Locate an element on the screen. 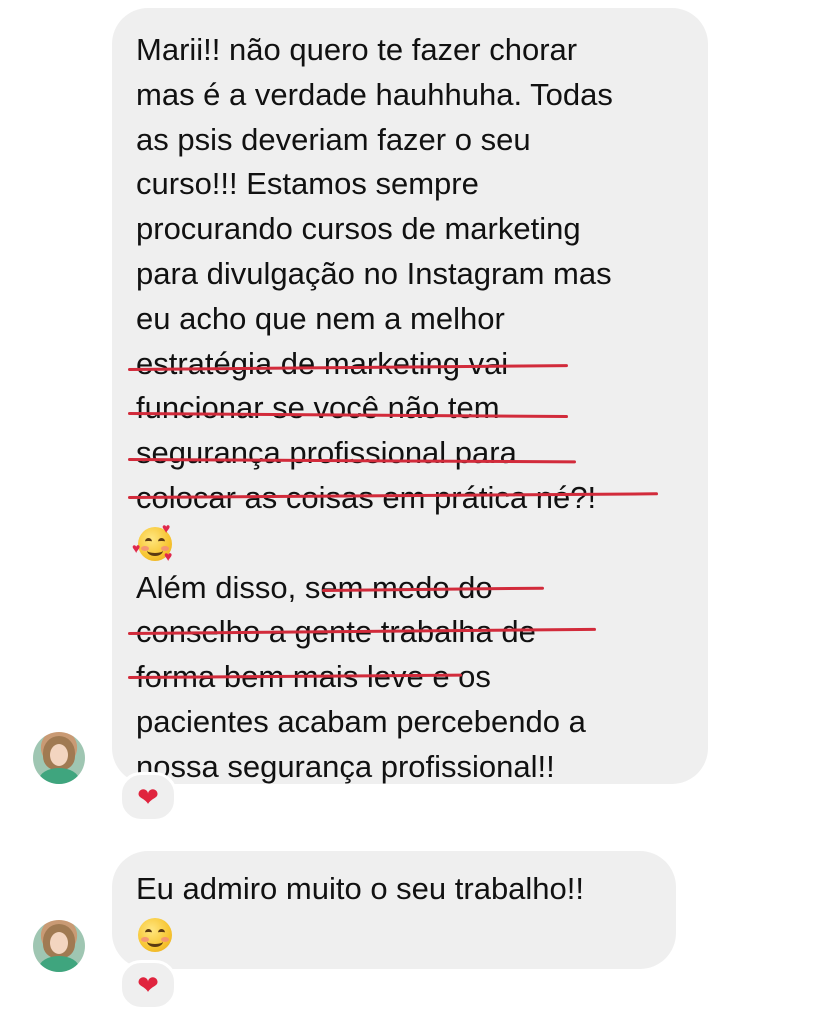 This screenshot has width=816, height=1024. message-line: funcionar se você não tem is located at coordinates (318, 408).